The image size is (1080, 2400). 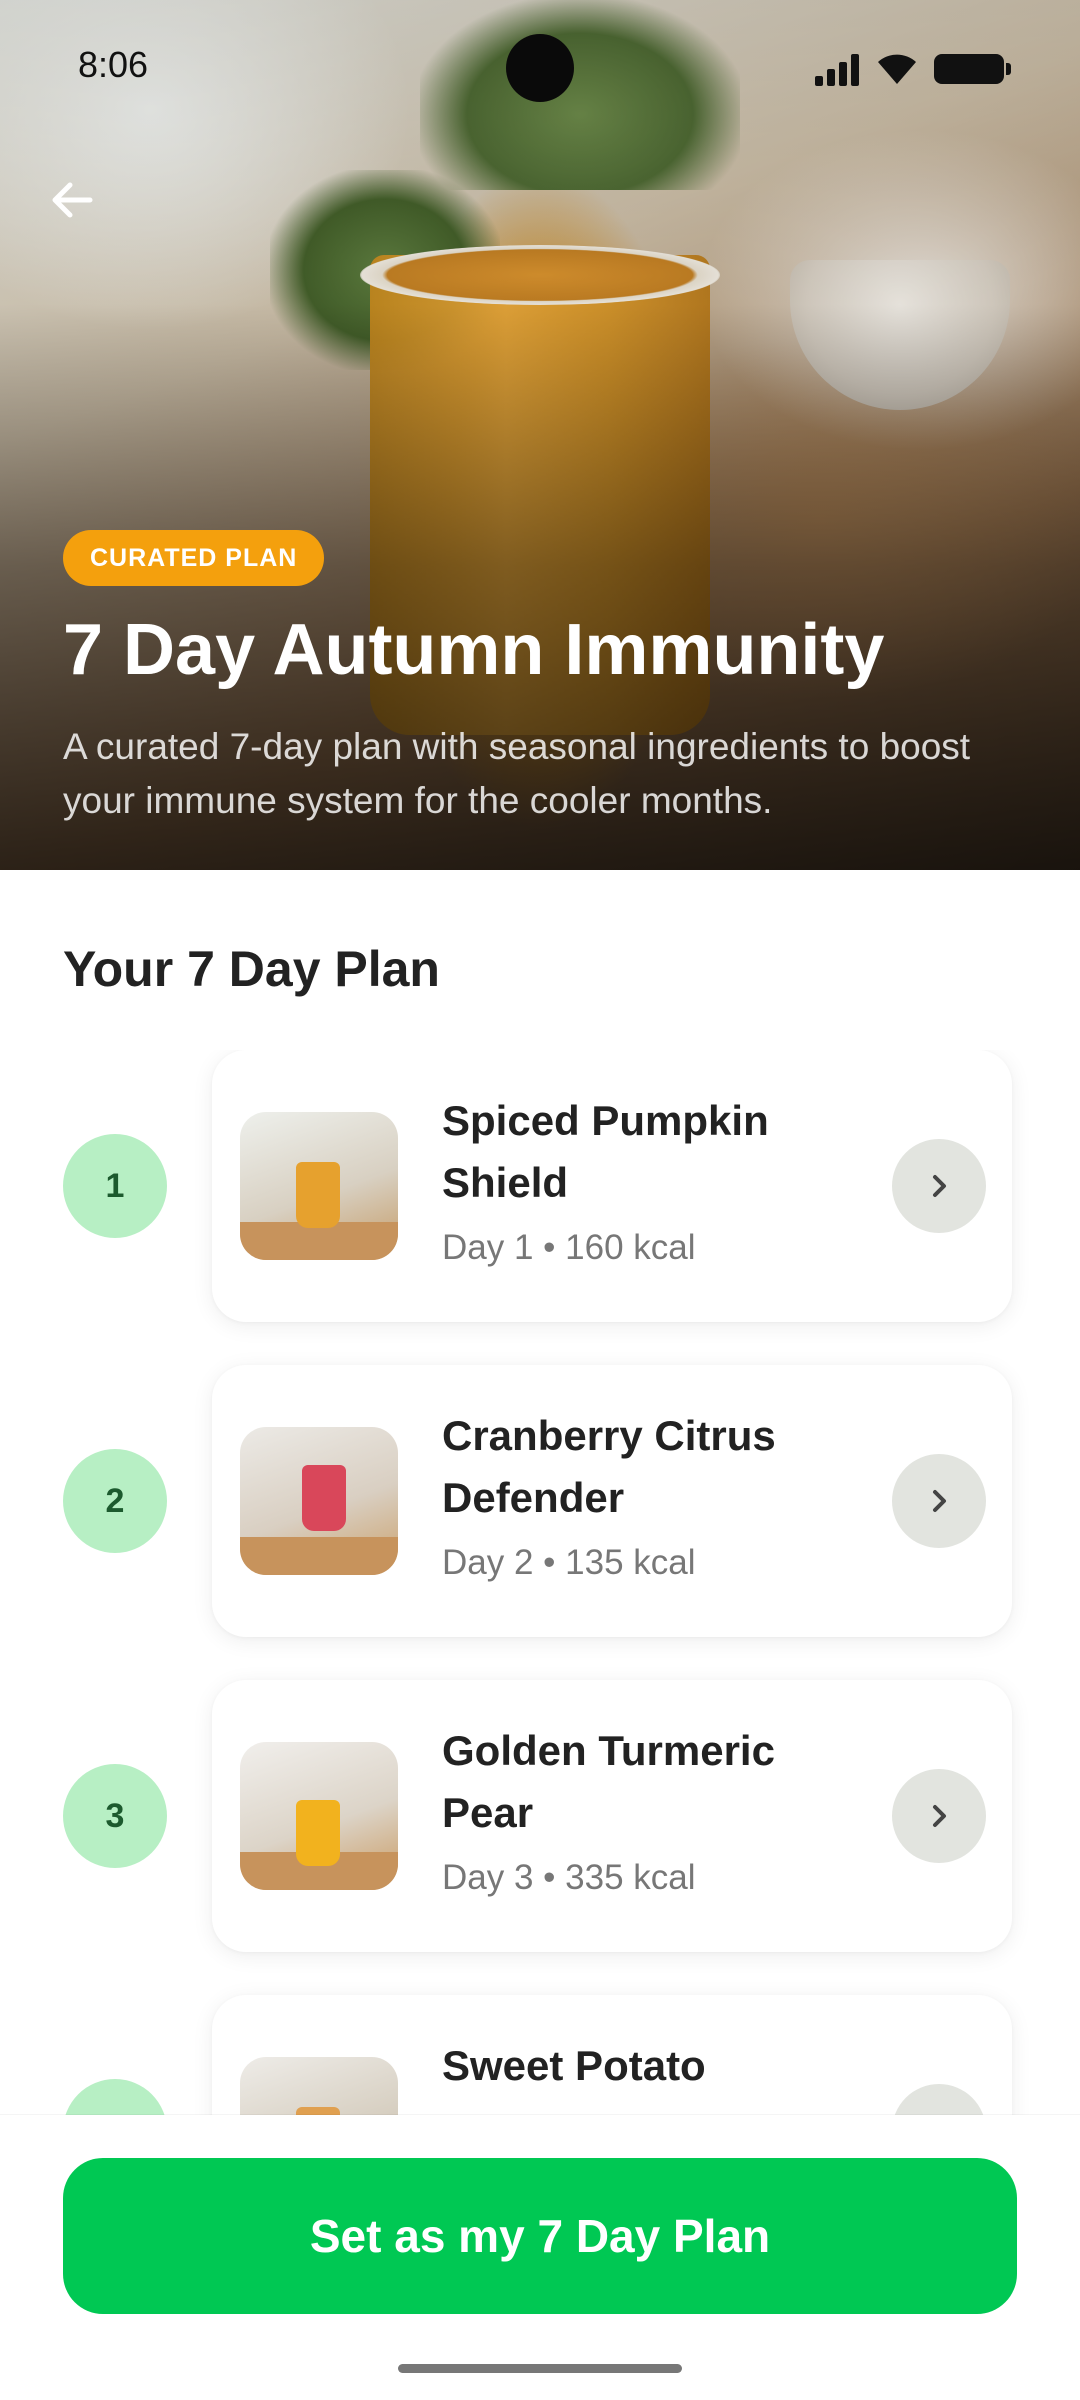 I want to click on day-number-badge: 2, so click(x=115, y=1501).